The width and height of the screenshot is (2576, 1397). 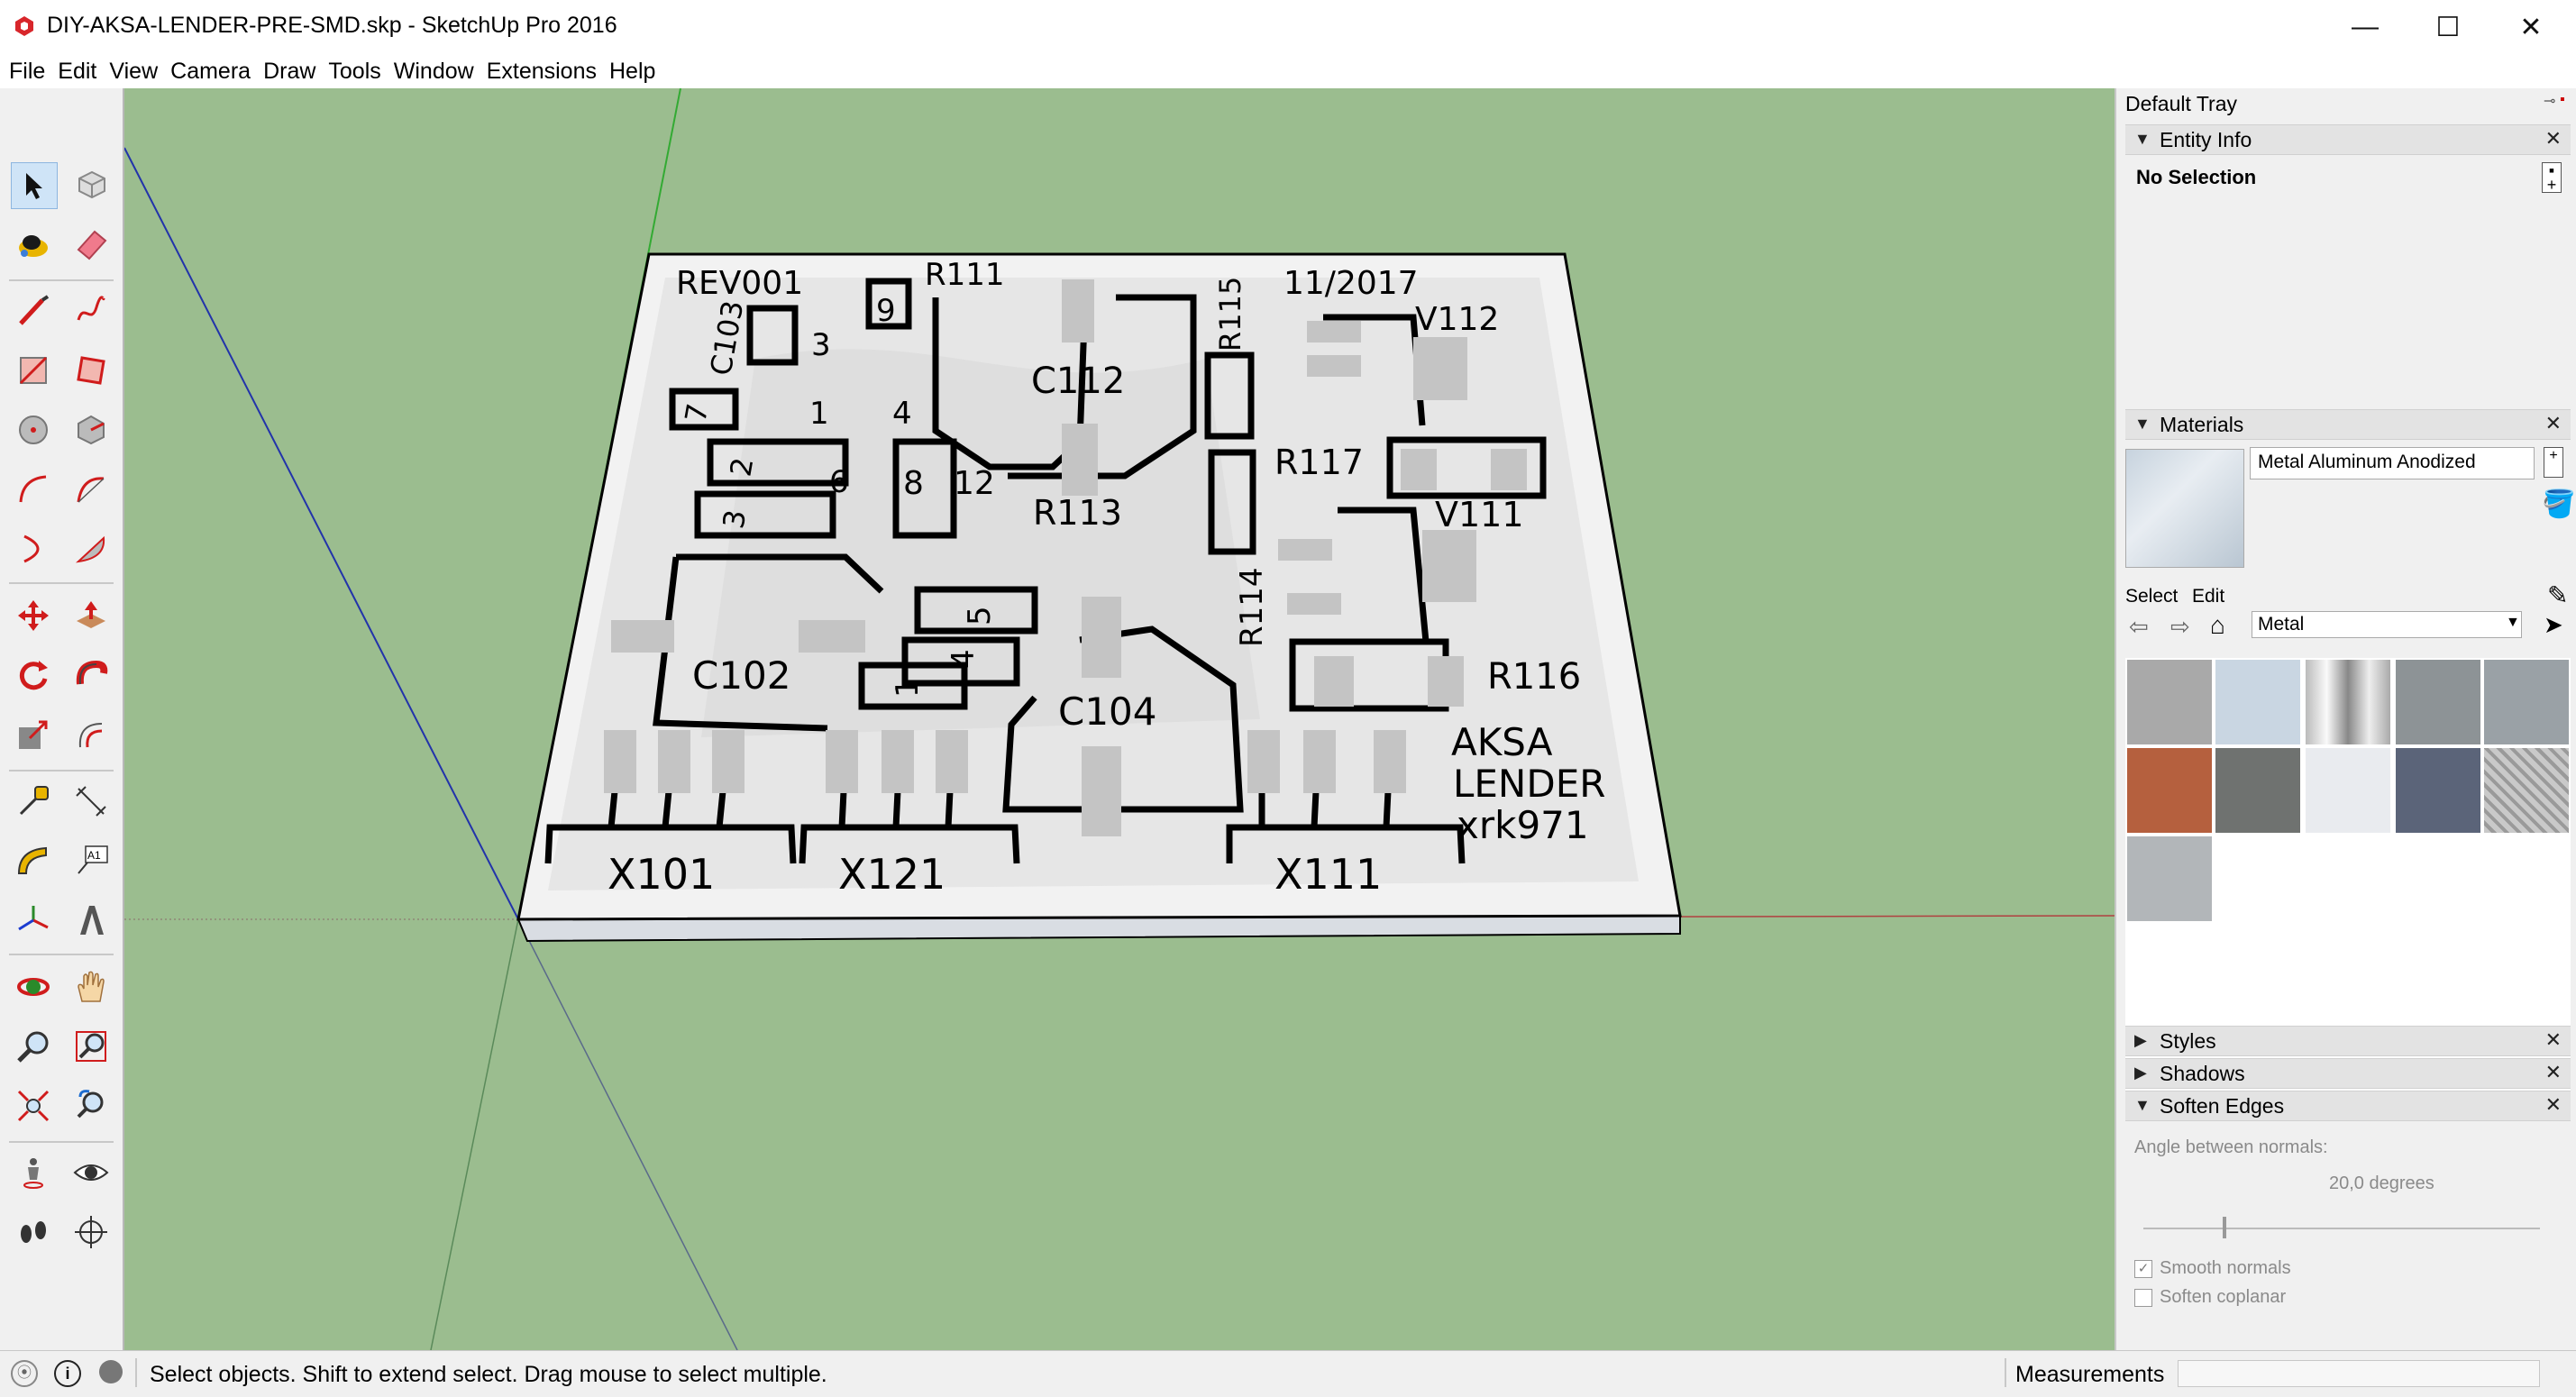 What do you see at coordinates (91, 920) in the screenshot?
I see `3d-text-tool-button` at bounding box center [91, 920].